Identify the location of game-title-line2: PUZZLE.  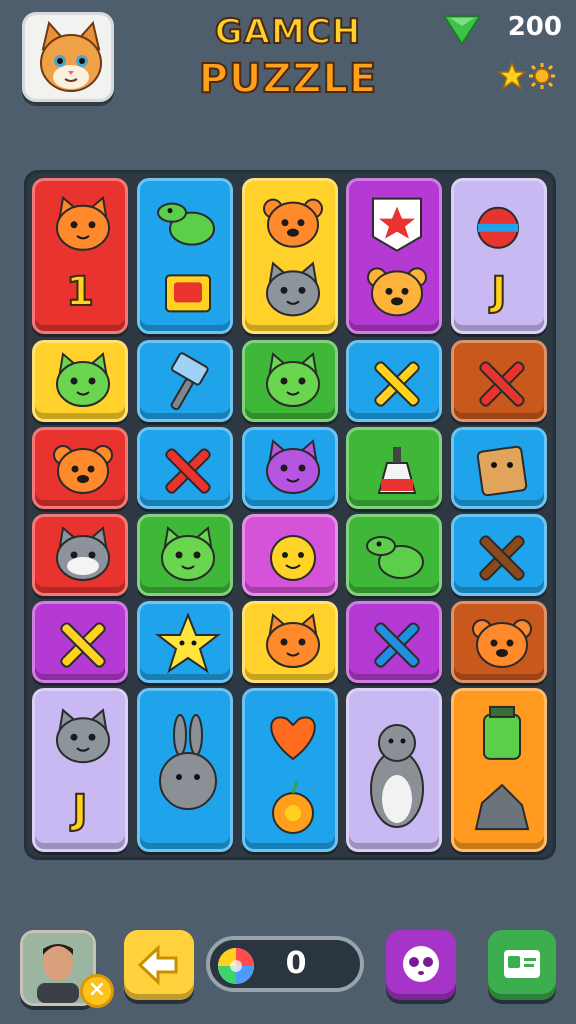
(288, 79).